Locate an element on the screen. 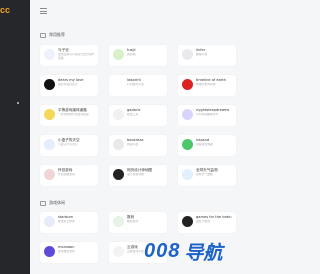 This screenshot has height=274, width=320. menu-icon is located at coordinates (43, 11).